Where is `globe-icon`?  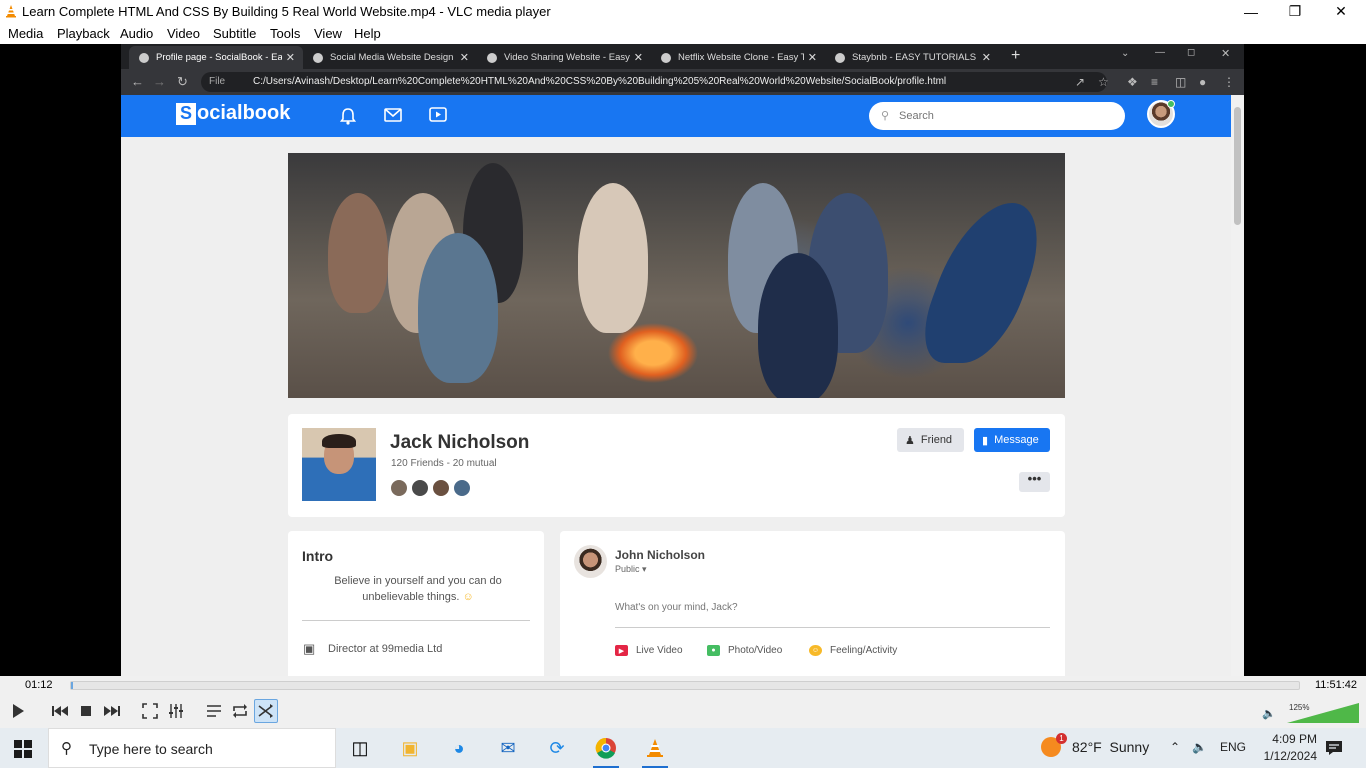
globe-icon is located at coordinates (144, 57).